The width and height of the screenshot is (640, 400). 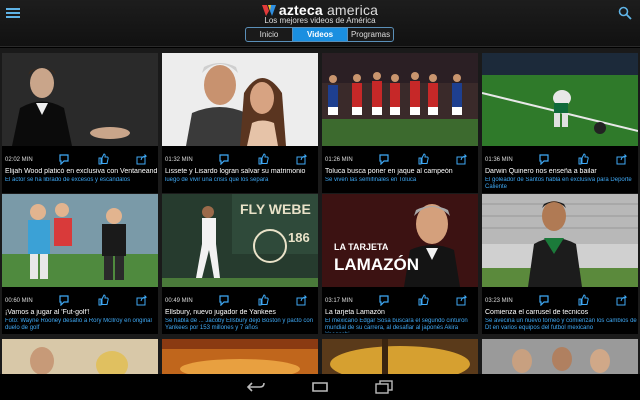 What do you see at coordinates (81, 312) in the screenshot?
I see `video-title: ¡Vamos a jugar al 'Fut-golf'!` at bounding box center [81, 312].